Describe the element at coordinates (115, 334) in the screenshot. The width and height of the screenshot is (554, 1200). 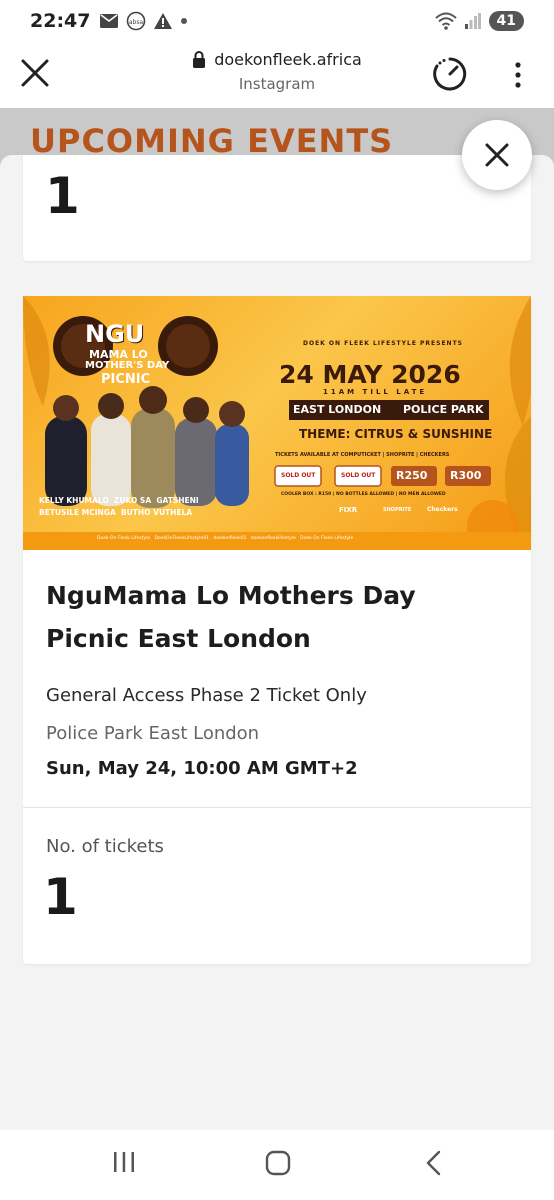
I see `banner-logo-line1: NGU` at that location.